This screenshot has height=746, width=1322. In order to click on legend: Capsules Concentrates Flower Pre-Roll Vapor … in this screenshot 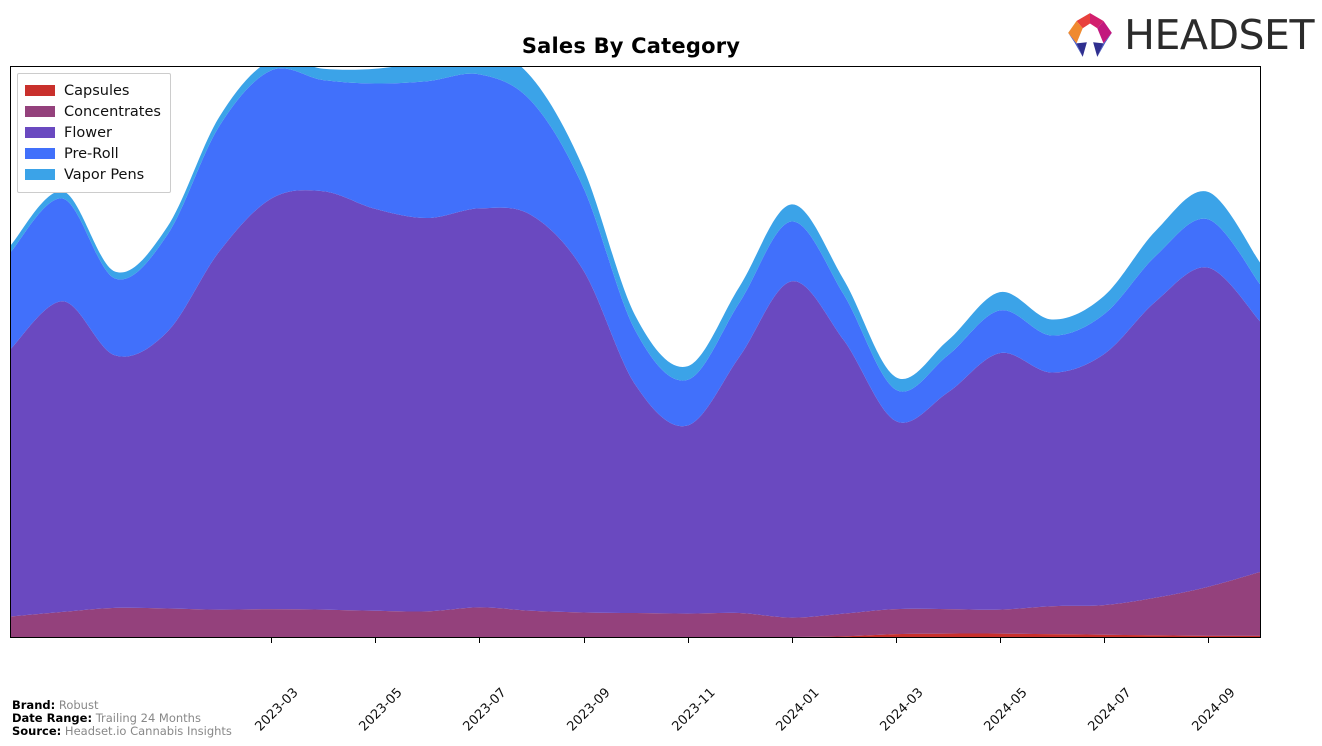, I will do `click(94, 133)`.